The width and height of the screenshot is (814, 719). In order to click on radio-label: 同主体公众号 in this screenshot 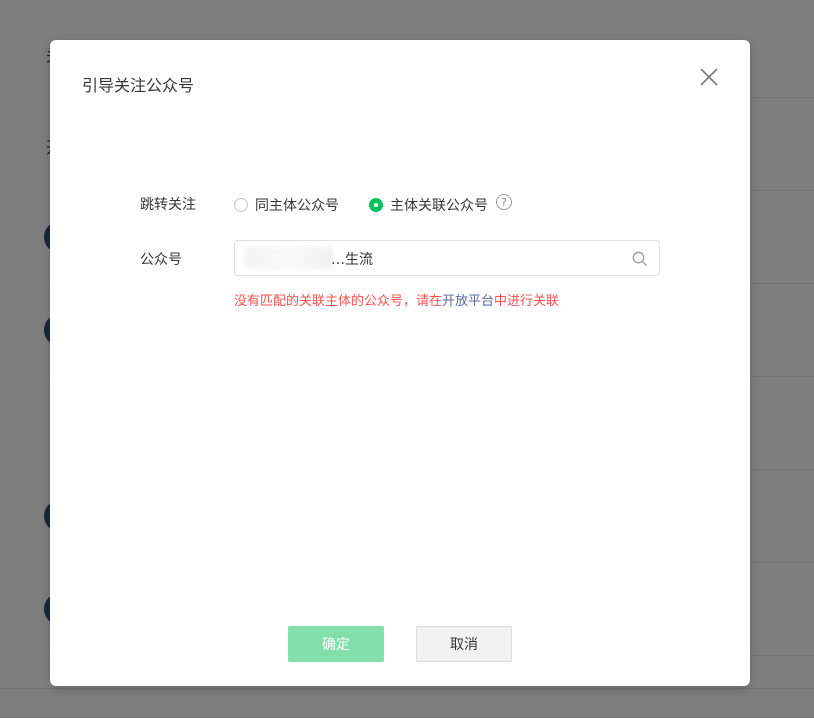, I will do `click(297, 206)`.